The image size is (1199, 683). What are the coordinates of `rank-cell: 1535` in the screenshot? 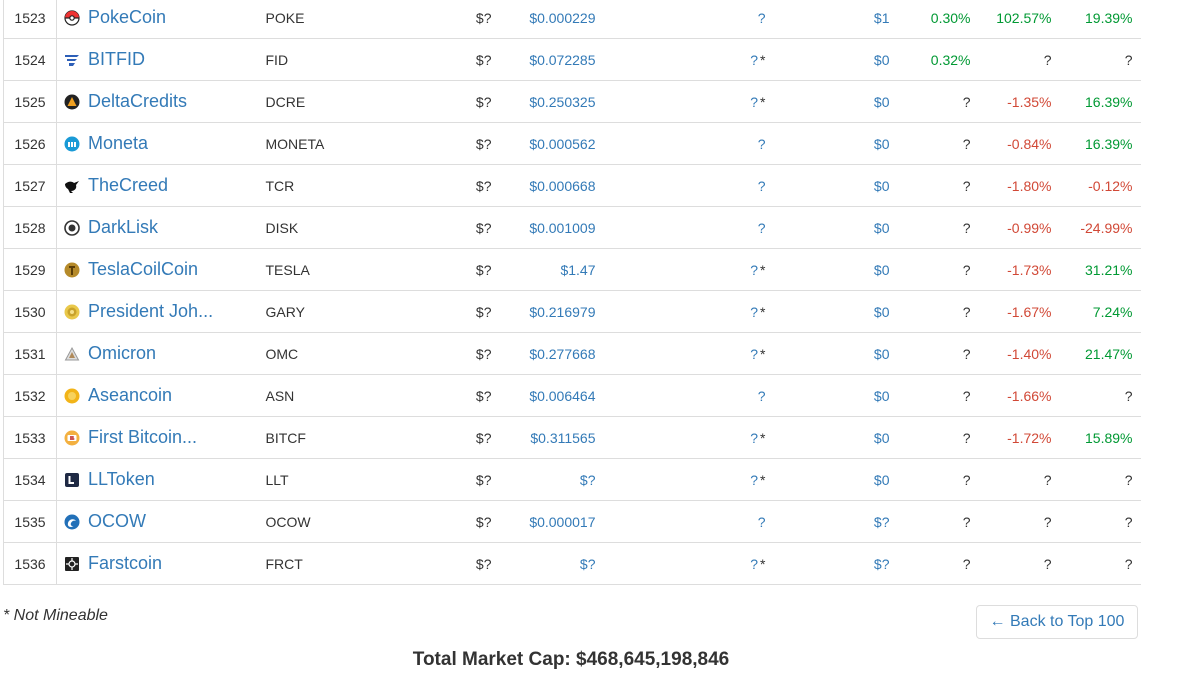 It's located at (30, 521).